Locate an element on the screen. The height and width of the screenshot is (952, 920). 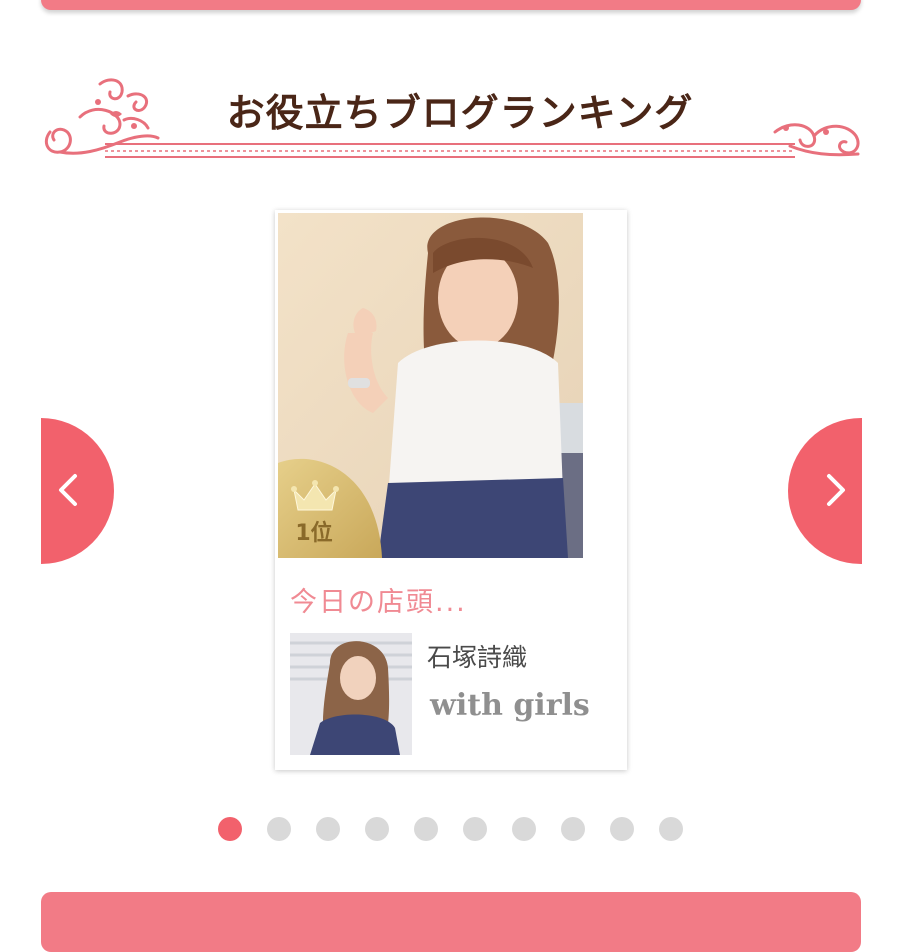
crown-icon is located at coordinates (315, 495).